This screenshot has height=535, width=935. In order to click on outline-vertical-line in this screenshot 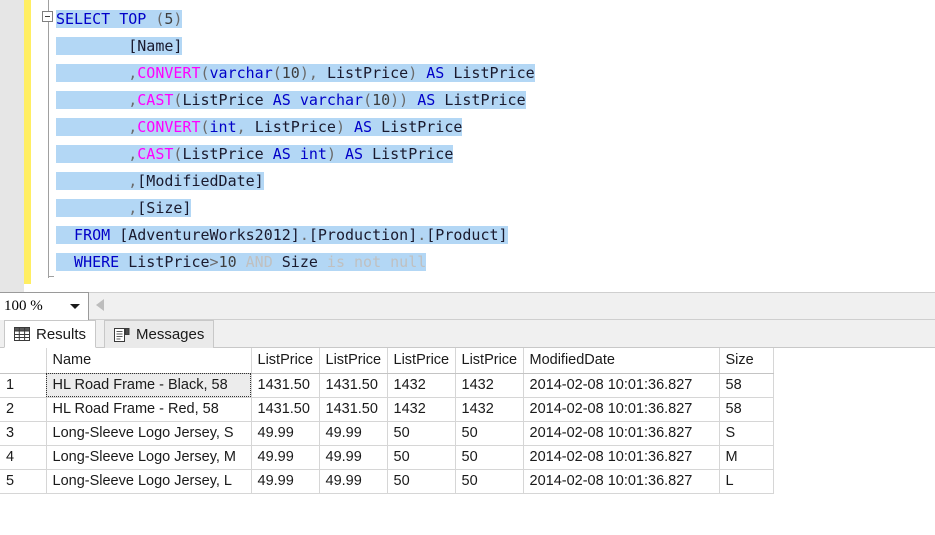, I will do `click(48, 139)`.